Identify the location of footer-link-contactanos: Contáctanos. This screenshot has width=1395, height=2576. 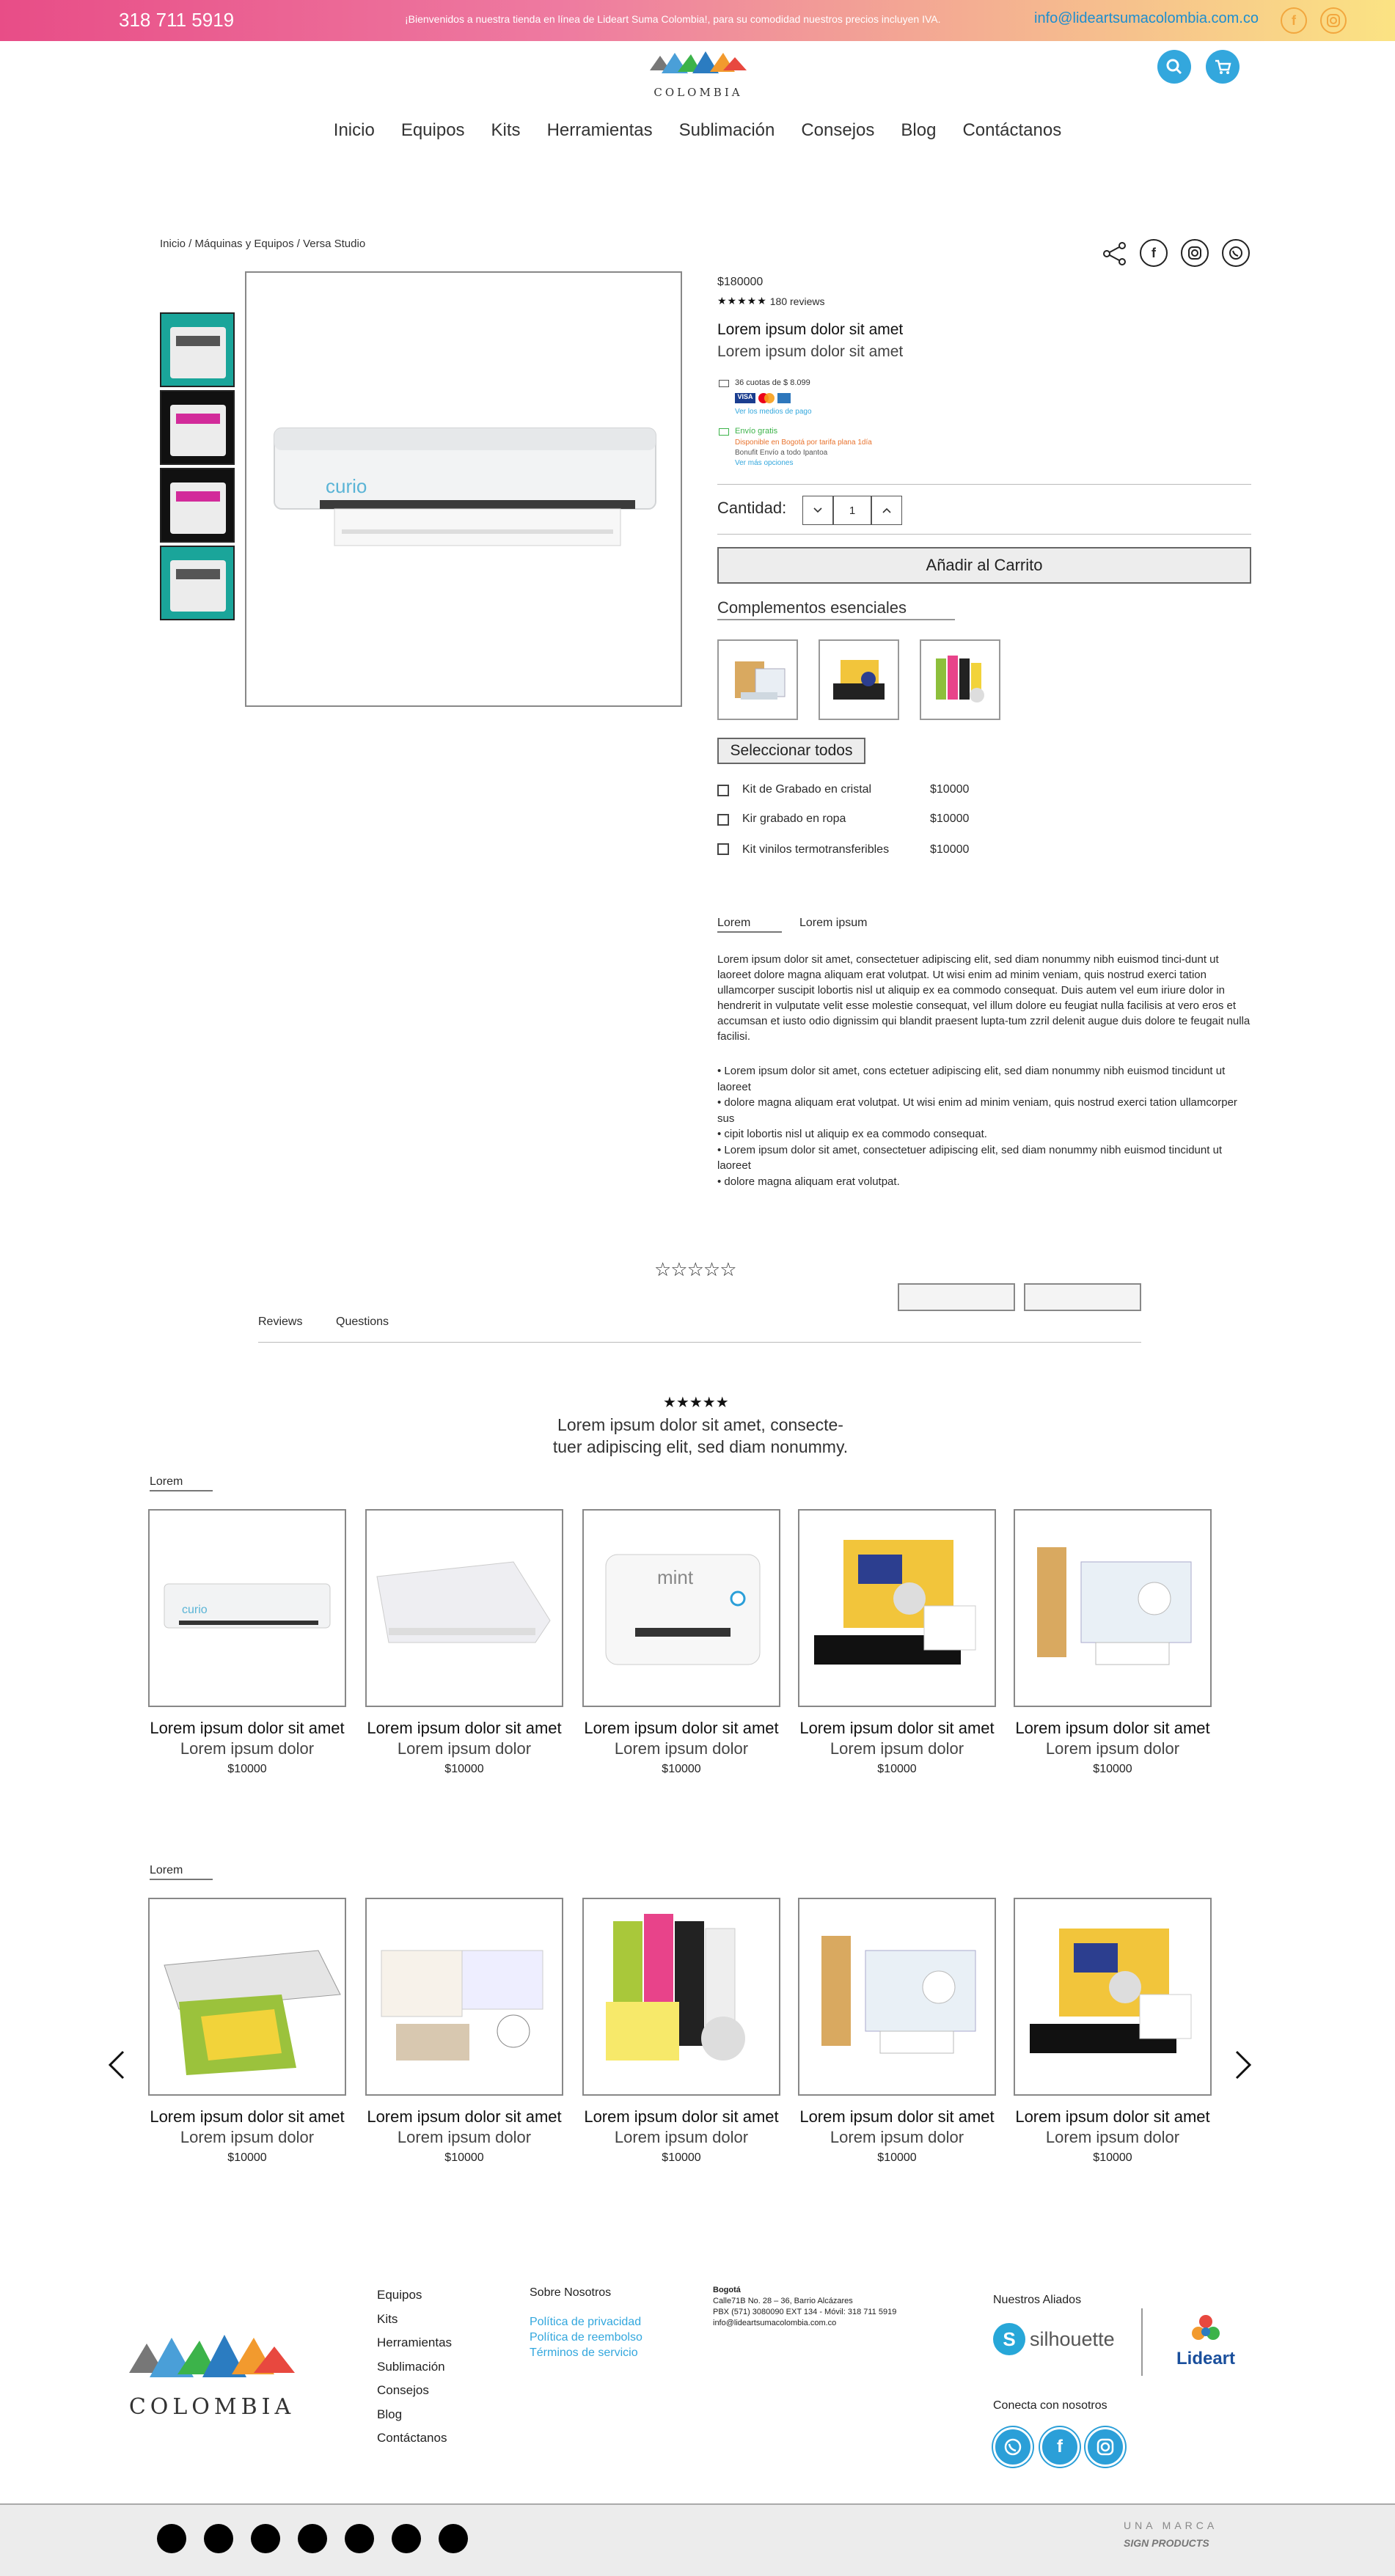
(414, 2439).